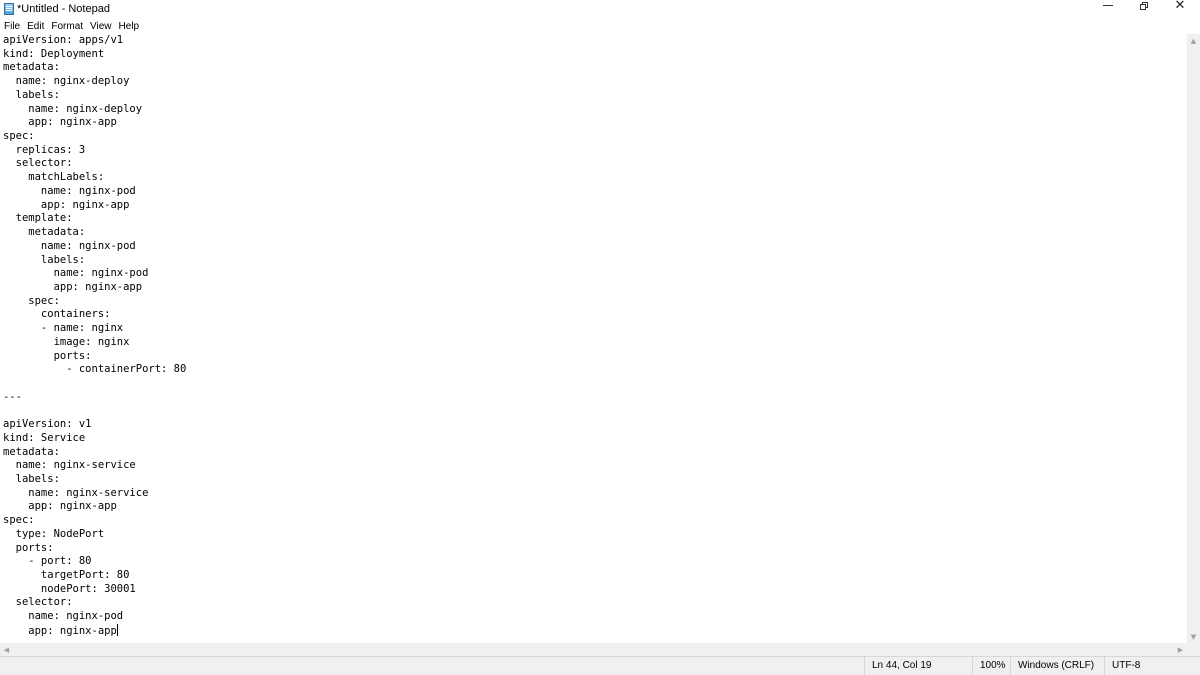 The image size is (1200, 675). I want to click on scroll-left-icon: ◀, so click(6, 649).